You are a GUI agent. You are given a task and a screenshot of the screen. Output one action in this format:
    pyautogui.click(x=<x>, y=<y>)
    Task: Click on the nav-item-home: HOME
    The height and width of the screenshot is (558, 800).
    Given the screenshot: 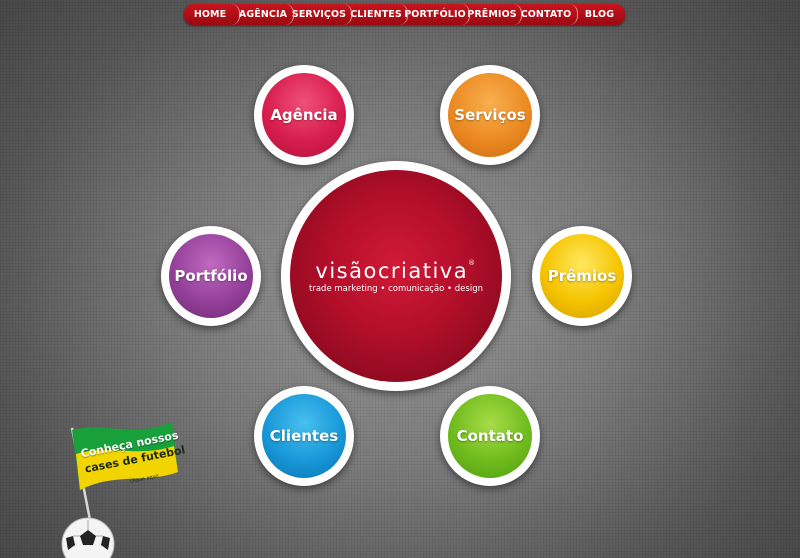 What is the action you would take?
    pyautogui.click(x=210, y=14)
    